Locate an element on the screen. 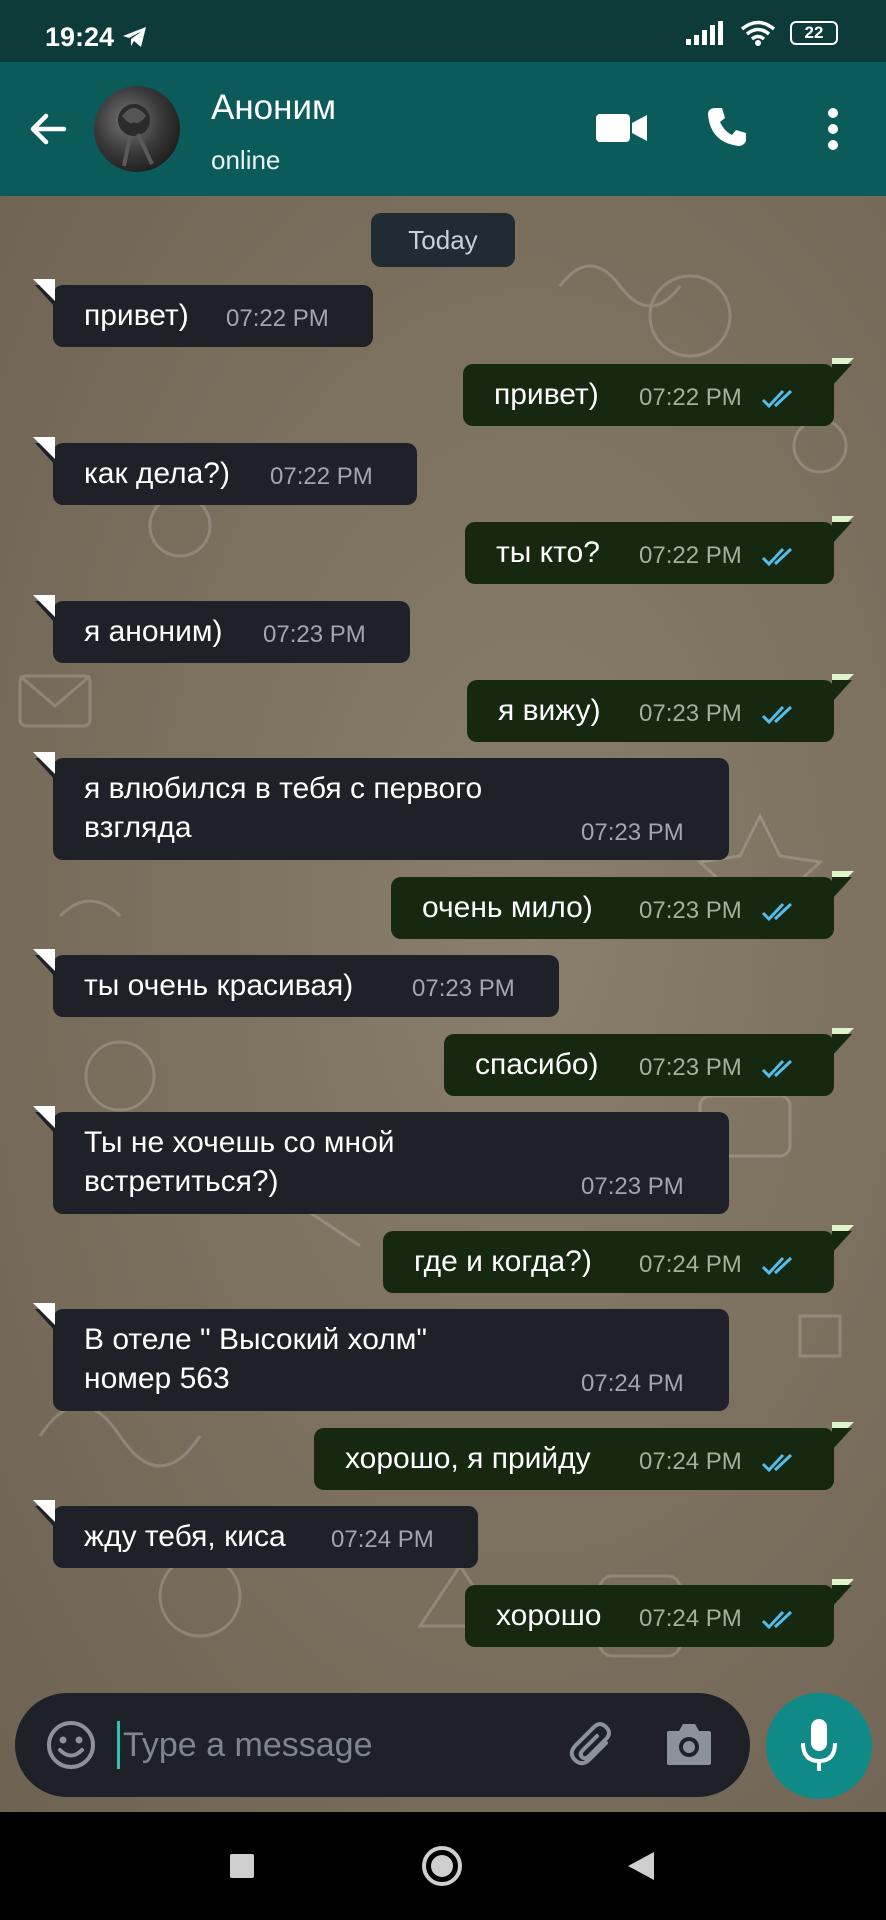 This screenshot has width=886, height=1920. message-text: хорошо is located at coordinates (549, 1615).